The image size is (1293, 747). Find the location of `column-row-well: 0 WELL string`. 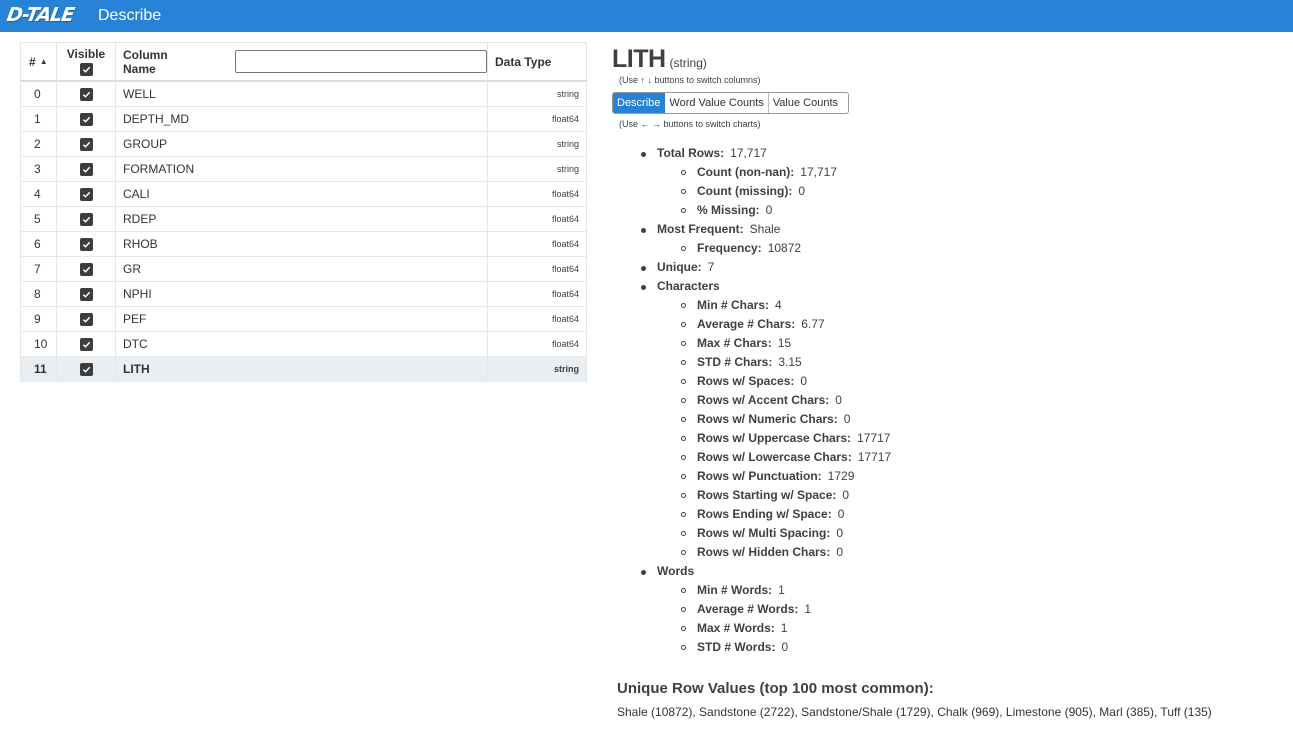

column-row-well: 0 WELL string is located at coordinates (303, 94).